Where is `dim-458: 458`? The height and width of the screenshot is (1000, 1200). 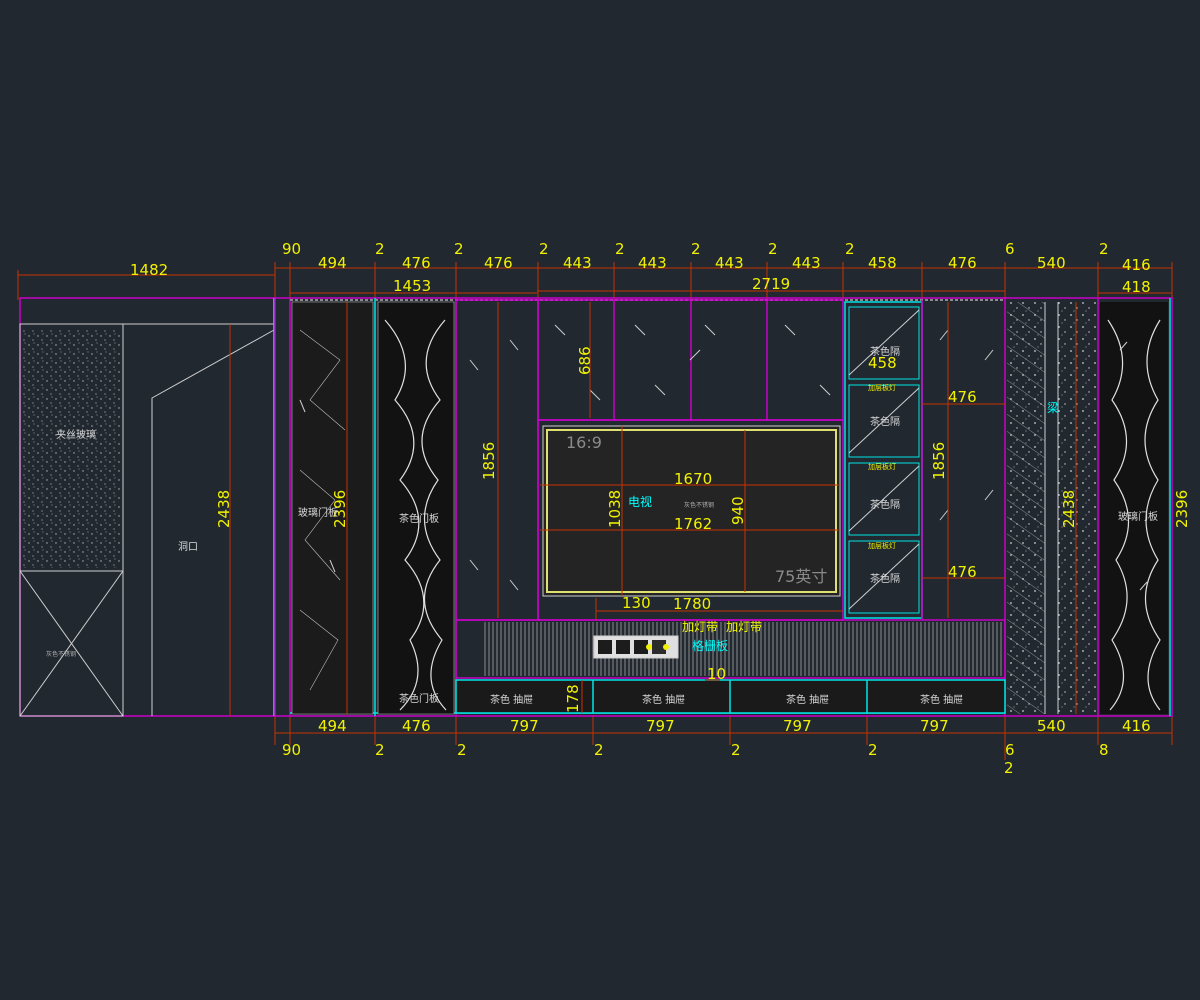 dim-458: 458 is located at coordinates (882, 263).